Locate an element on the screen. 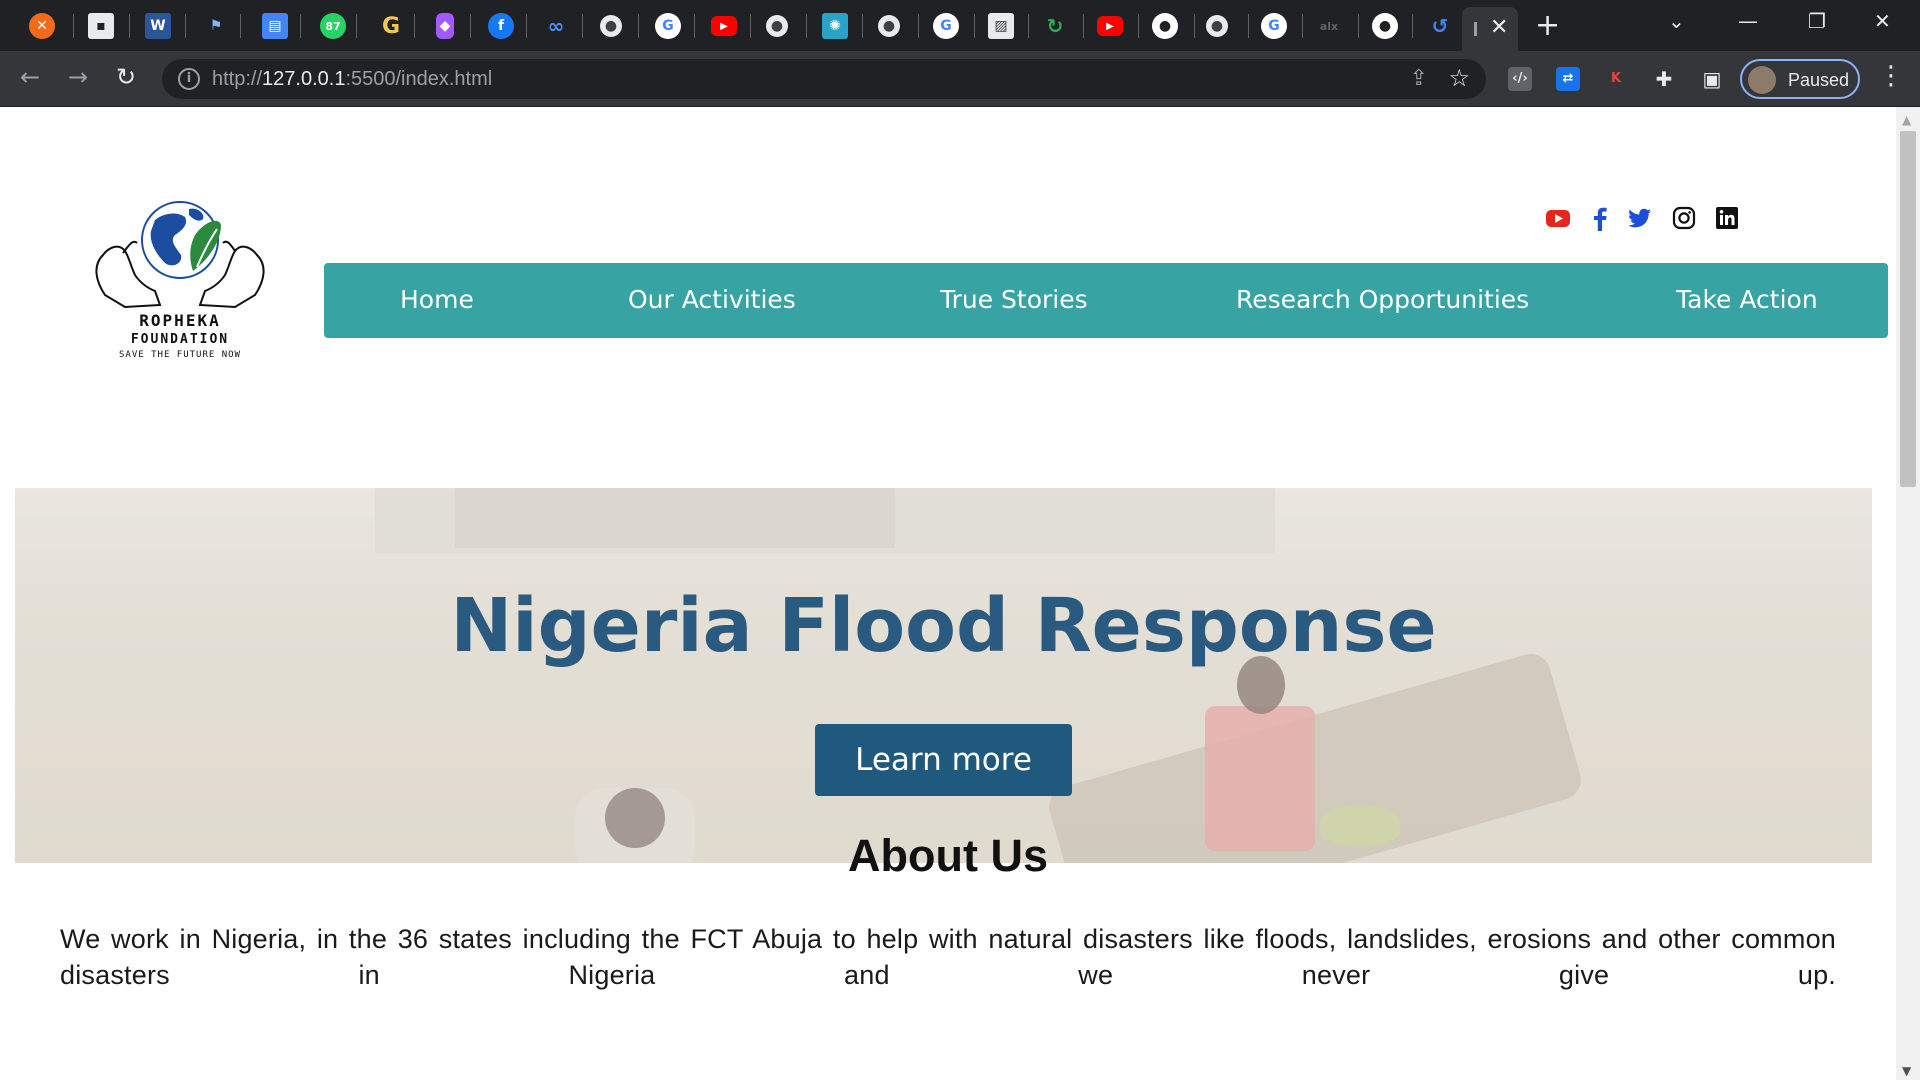 The image size is (1920, 1080). window-close-icon: ✕ is located at coordinates (1882, 21).